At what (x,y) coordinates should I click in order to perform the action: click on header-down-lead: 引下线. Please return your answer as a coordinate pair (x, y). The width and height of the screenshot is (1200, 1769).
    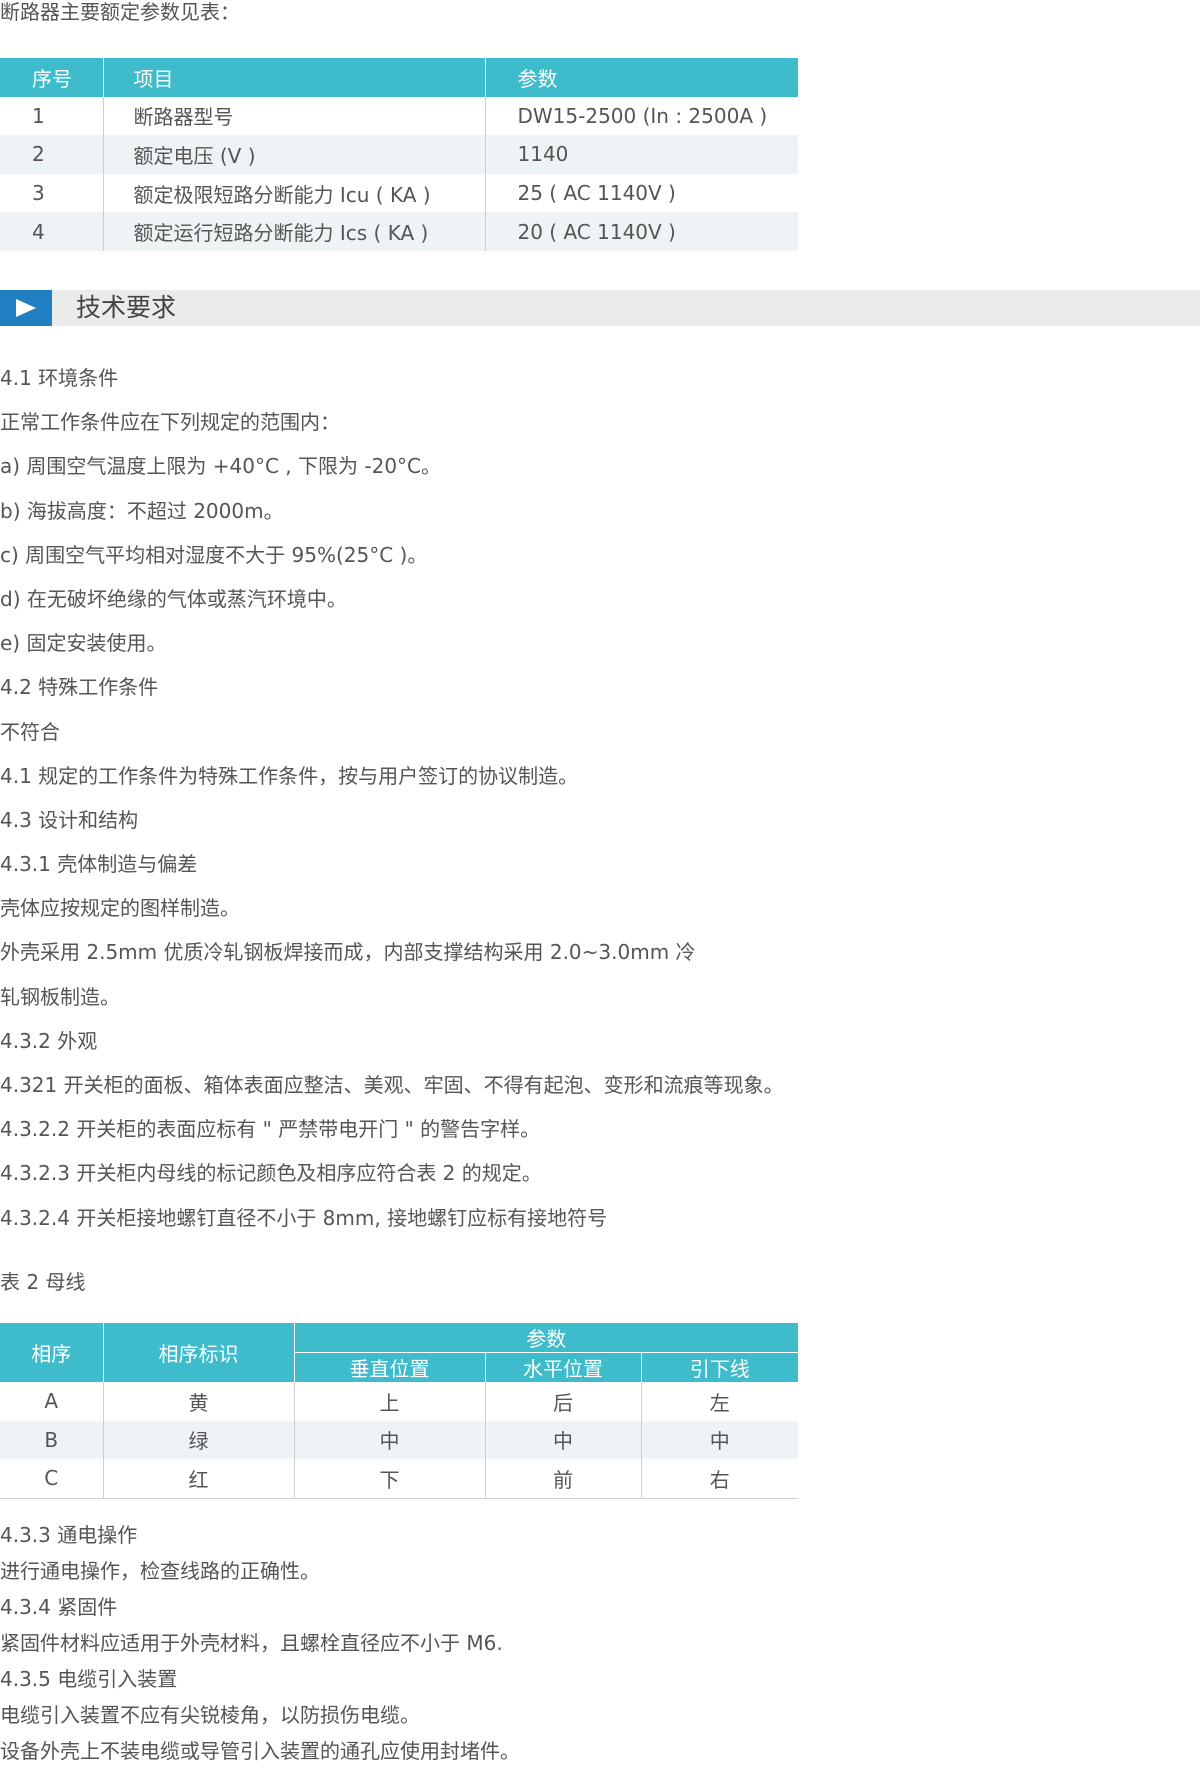
    Looking at the image, I should click on (719, 1367).